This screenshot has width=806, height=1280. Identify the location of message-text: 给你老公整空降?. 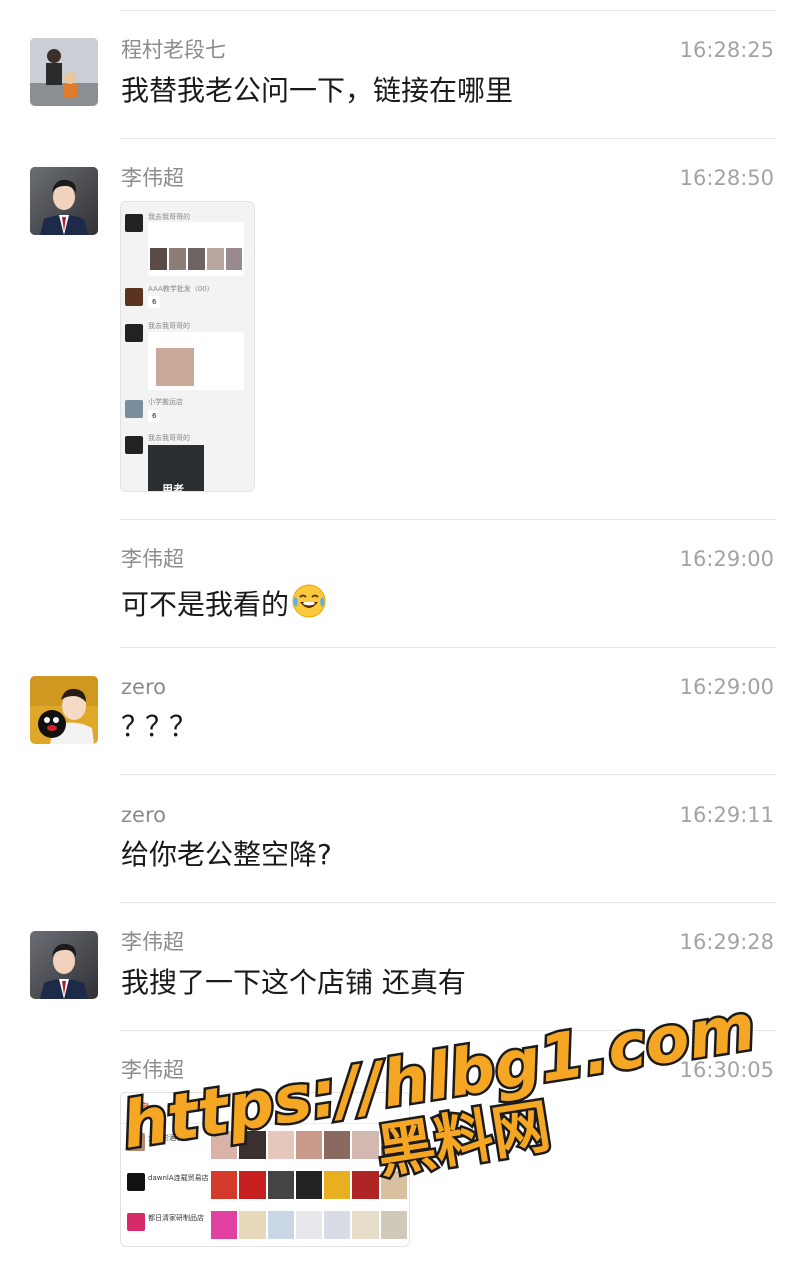
(226, 854).